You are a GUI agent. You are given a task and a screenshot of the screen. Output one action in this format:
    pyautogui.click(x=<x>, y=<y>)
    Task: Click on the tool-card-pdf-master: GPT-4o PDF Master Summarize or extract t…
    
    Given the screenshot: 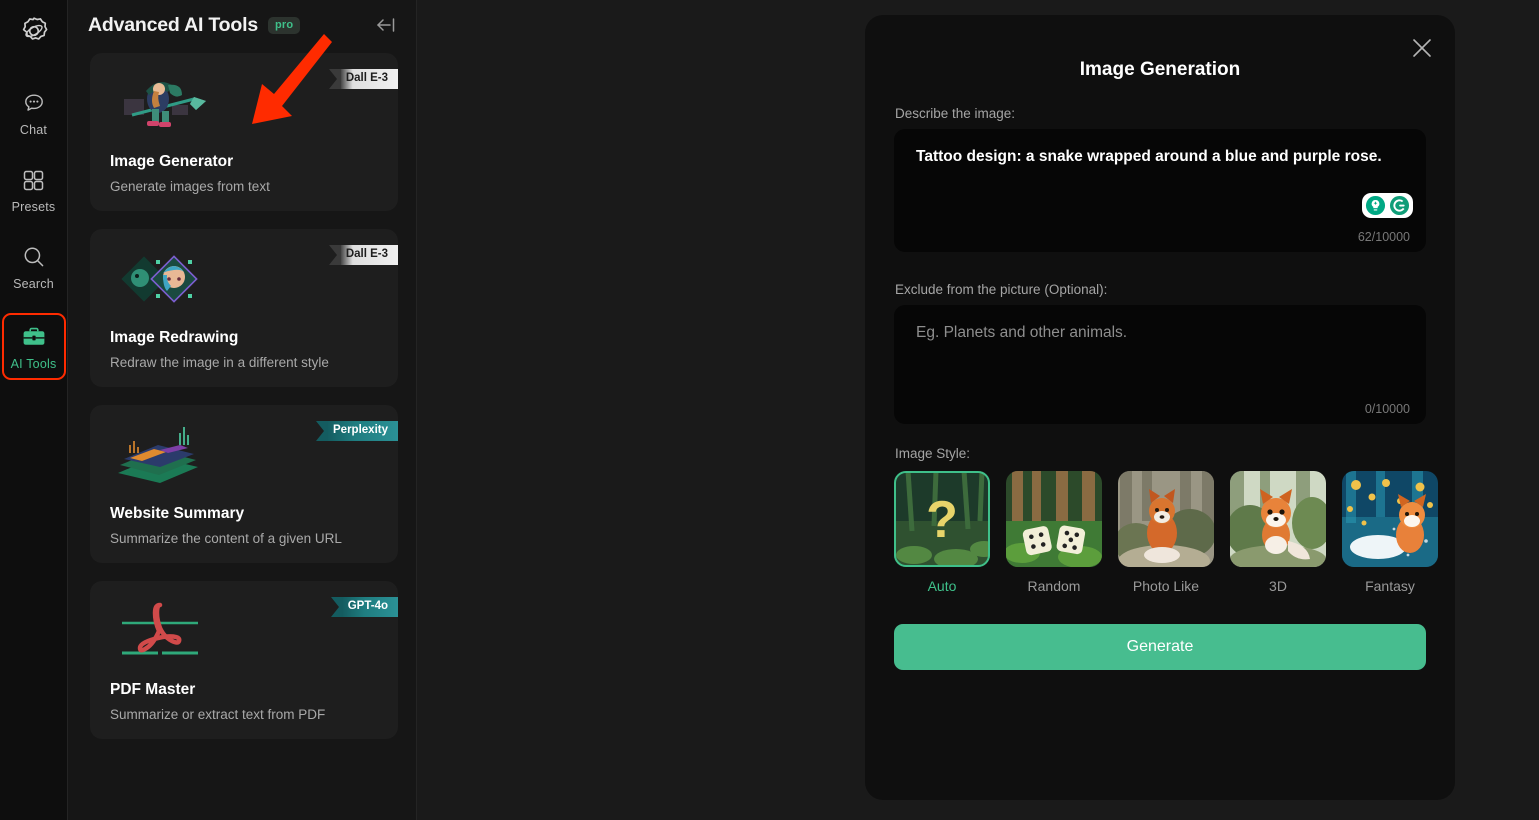 What is the action you would take?
    pyautogui.click(x=244, y=660)
    